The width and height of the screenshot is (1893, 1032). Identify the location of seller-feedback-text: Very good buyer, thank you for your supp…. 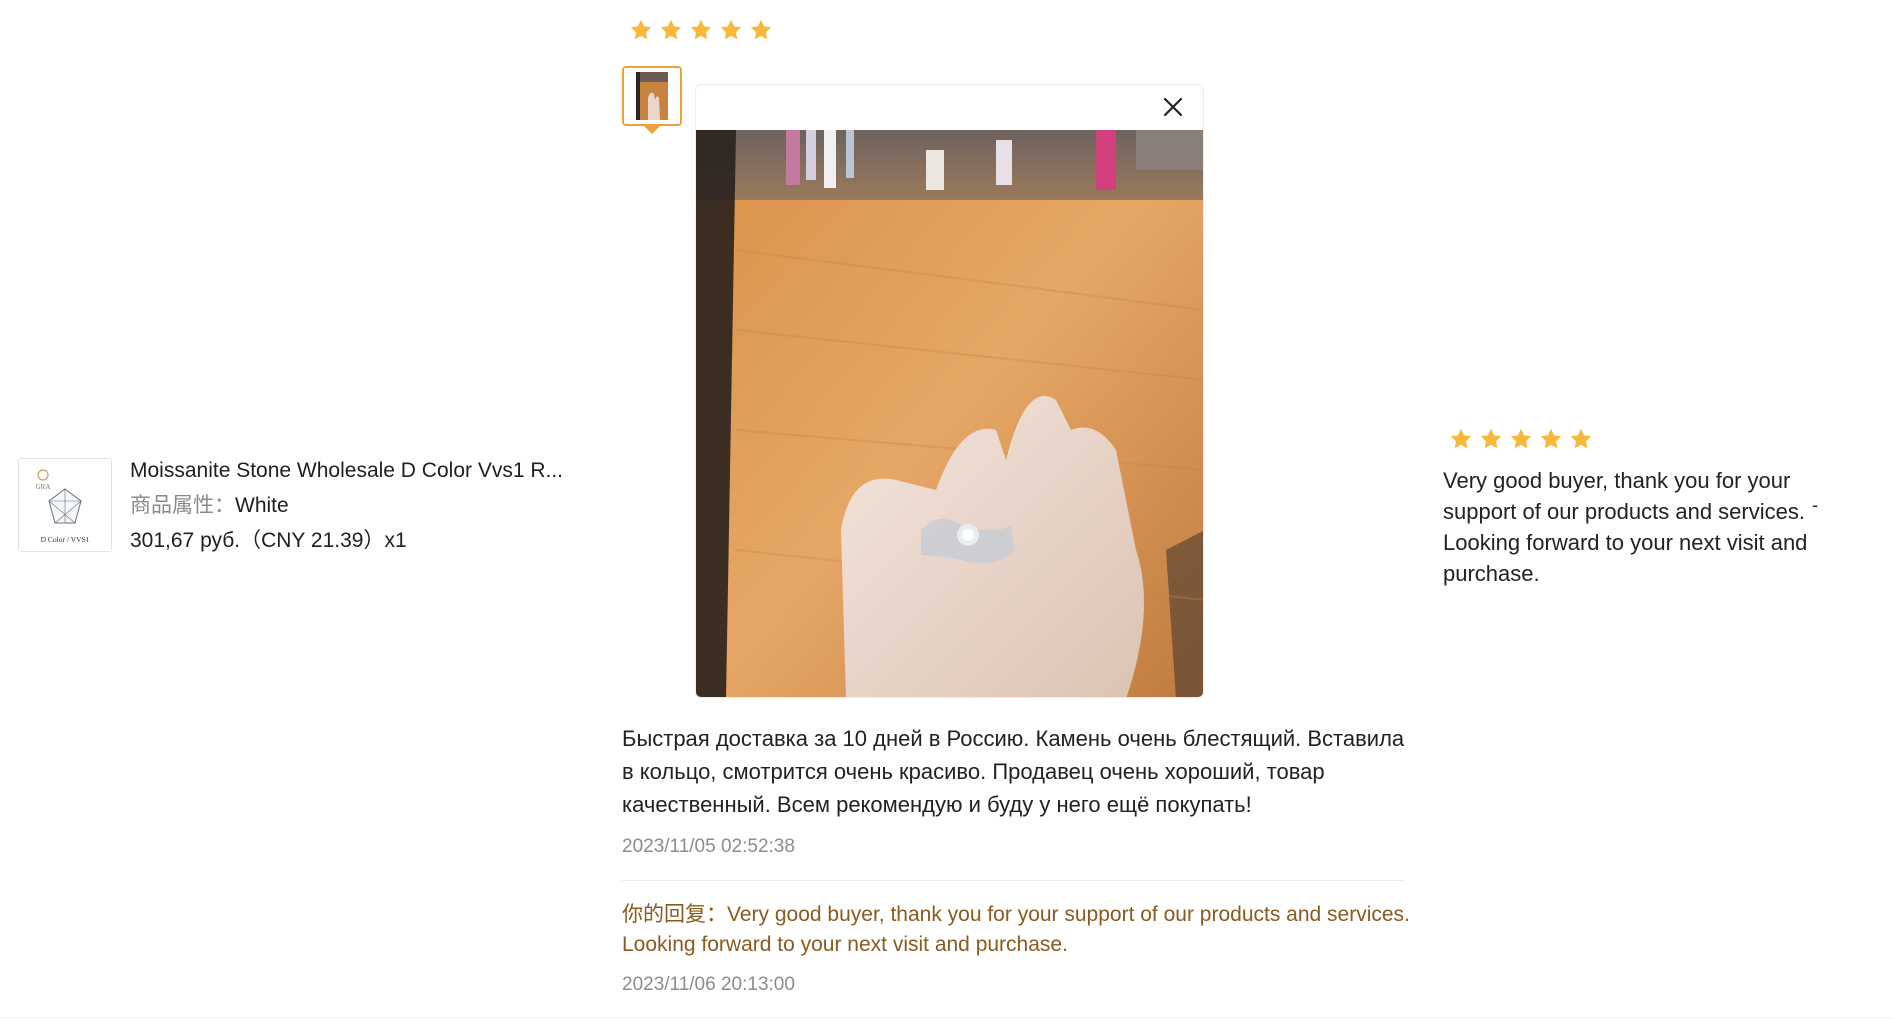
(1625, 527).